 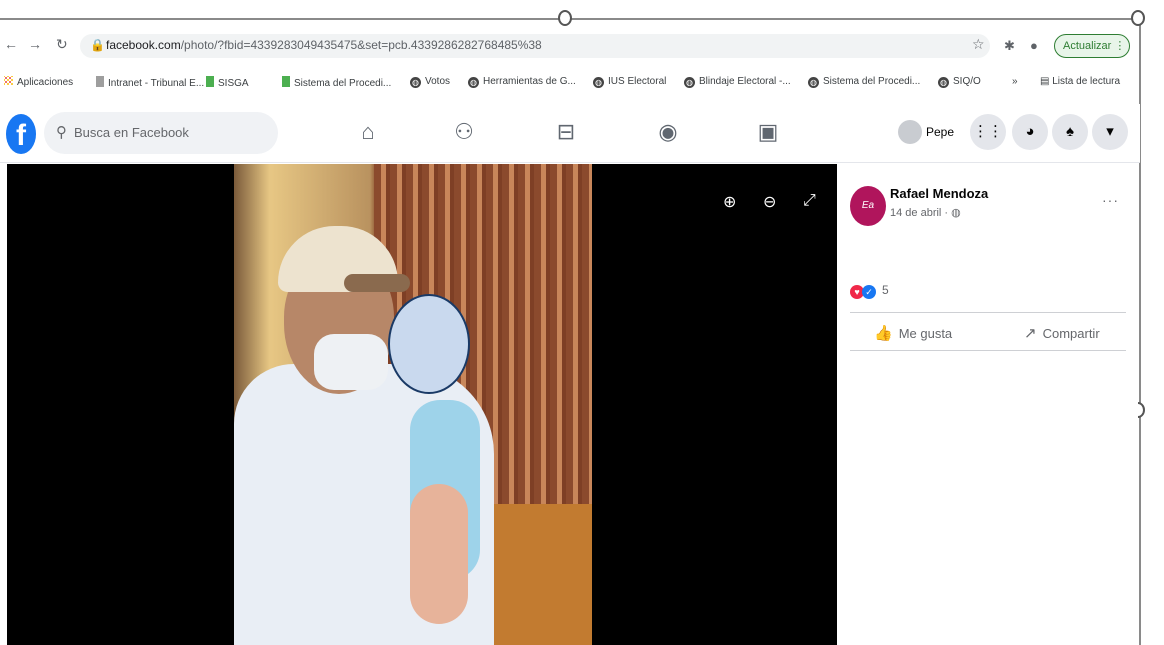 I want to click on groups-icon: ◉, so click(x=668, y=132).